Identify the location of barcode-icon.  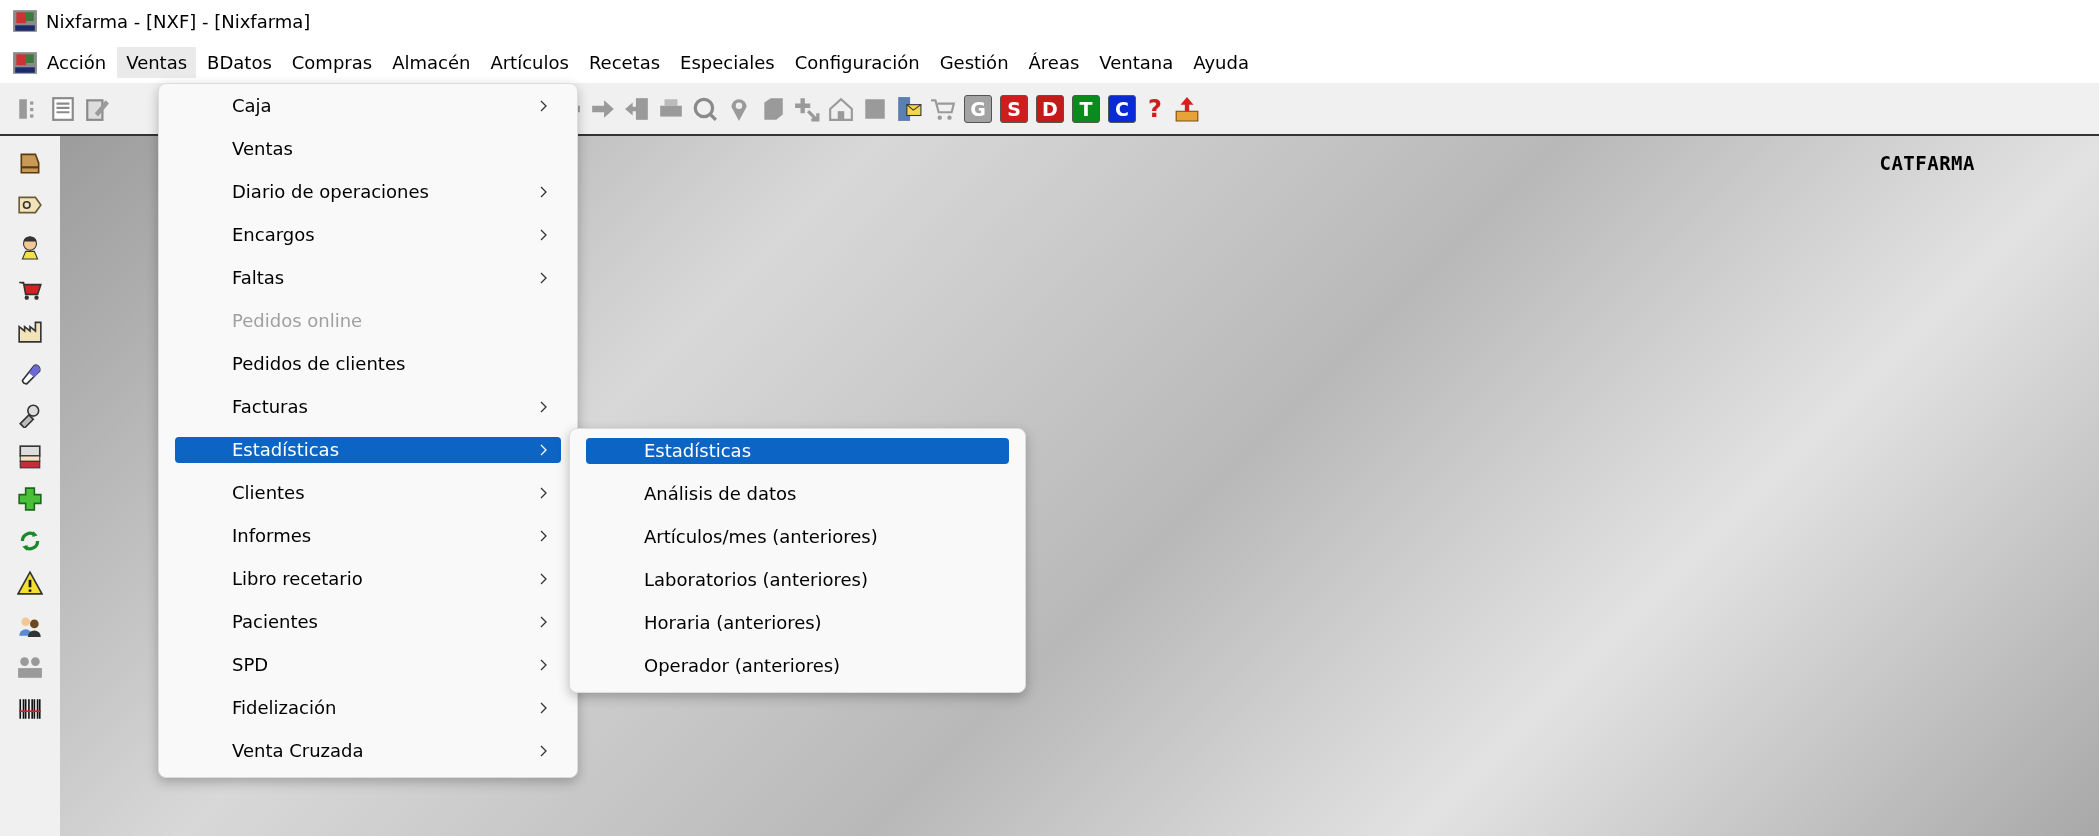
(30, 709).